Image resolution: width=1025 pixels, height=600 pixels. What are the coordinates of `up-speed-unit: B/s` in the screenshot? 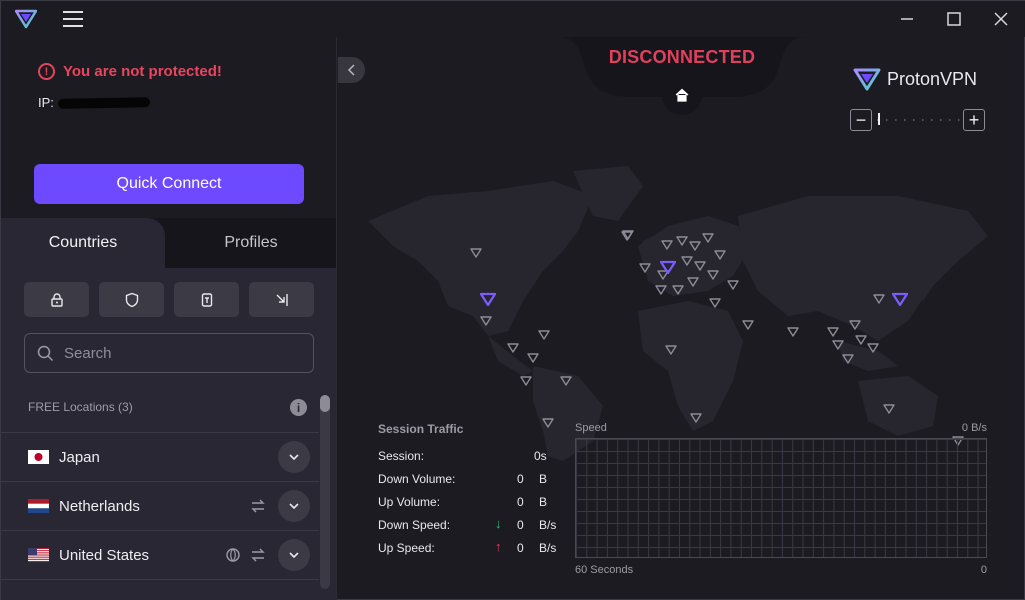 It's located at (548, 548).